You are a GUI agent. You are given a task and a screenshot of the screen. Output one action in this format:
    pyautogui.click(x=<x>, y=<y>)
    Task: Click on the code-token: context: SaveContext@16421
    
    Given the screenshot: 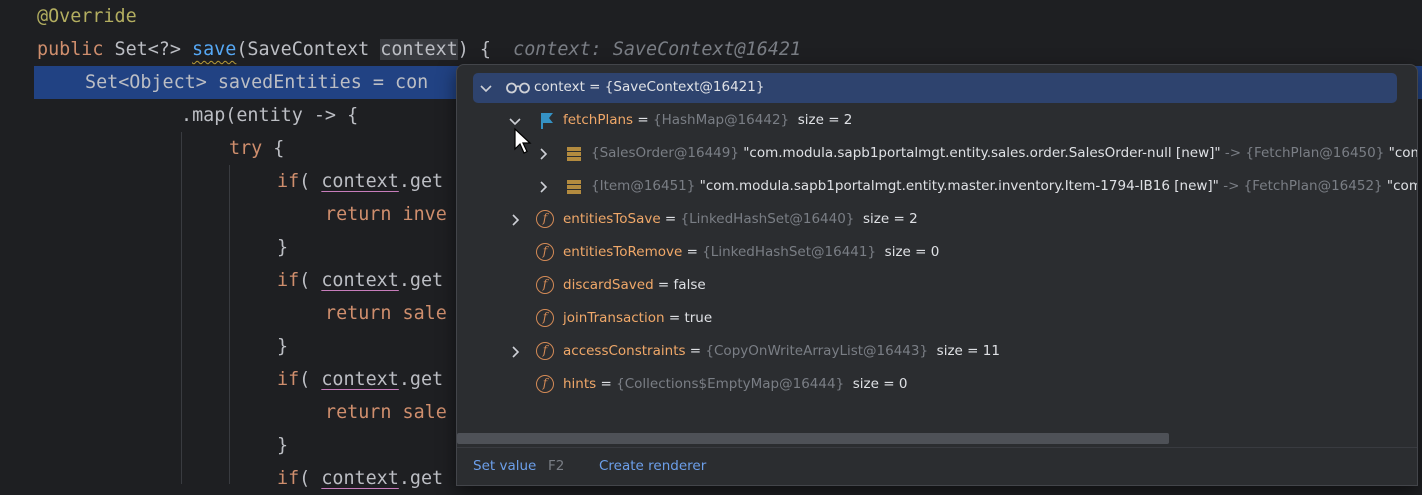 What is the action you would take?
    pyautogui.click(x=646, y=49)
    